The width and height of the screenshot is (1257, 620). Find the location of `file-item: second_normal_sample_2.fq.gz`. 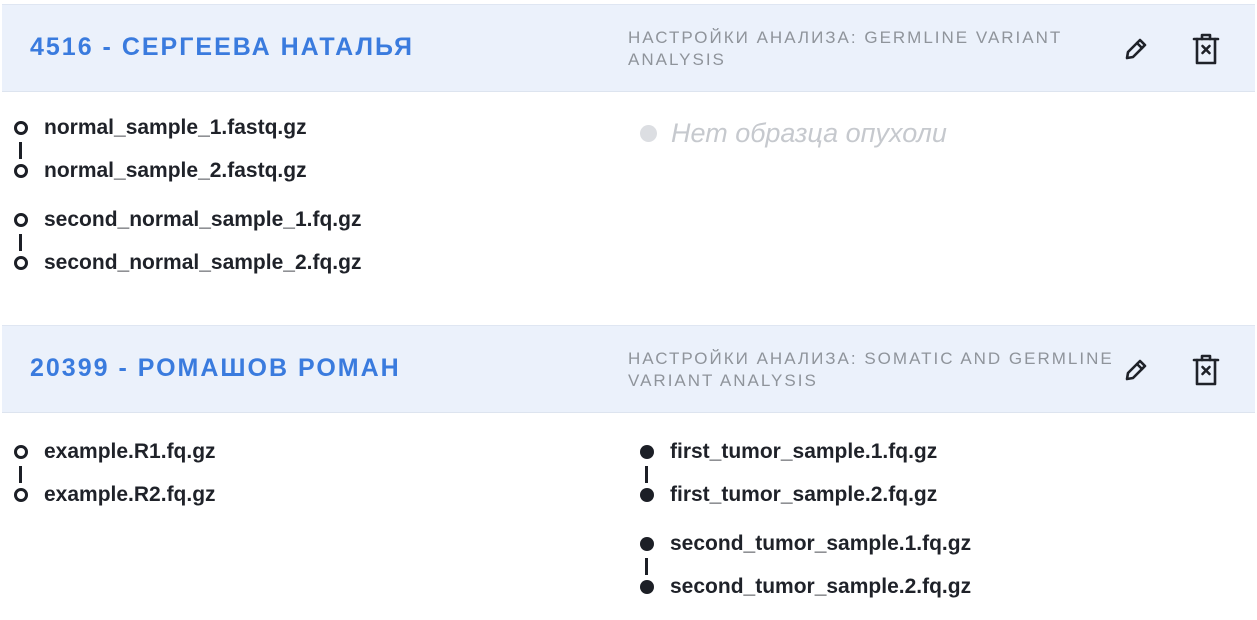

file-item: second_normal_sample_2.fq.gz is located at coordinates (187, 263).